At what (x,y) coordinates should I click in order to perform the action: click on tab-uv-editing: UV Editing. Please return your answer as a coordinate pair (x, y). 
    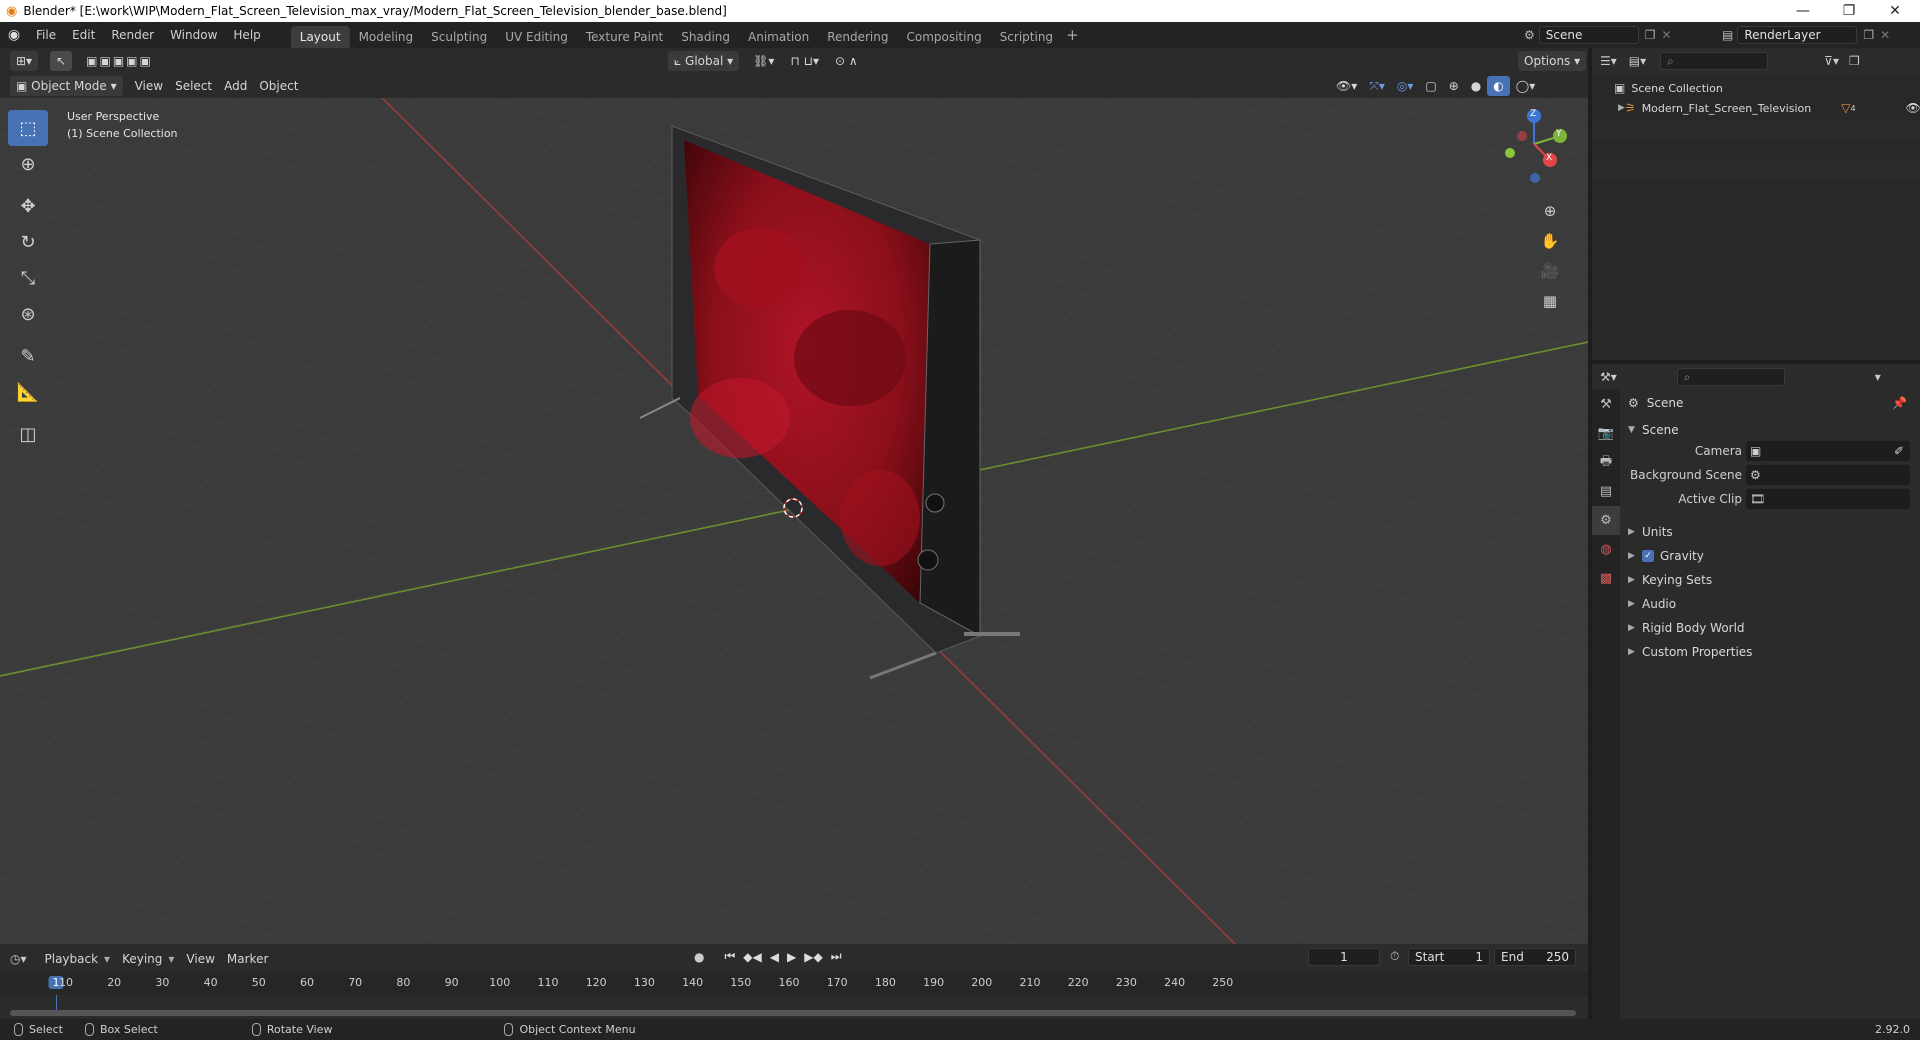
    Looking at the image, I should click on (536, 37).